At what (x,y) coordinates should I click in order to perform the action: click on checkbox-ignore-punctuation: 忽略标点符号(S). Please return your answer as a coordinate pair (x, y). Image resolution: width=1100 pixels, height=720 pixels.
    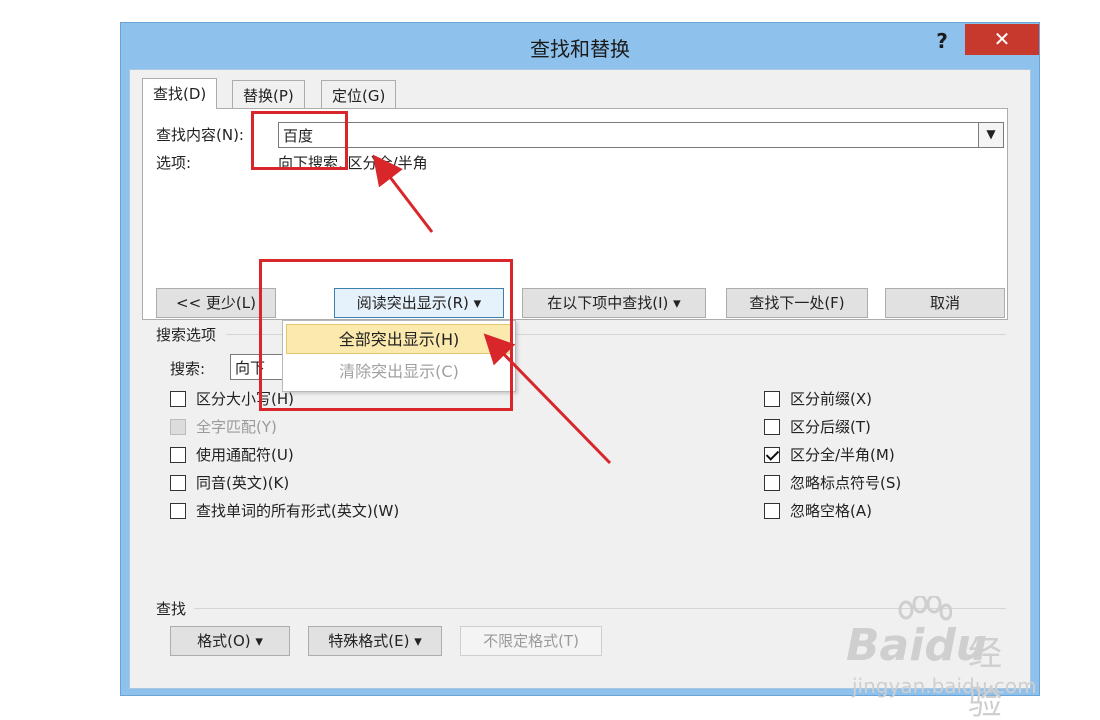
    Looking at the image, I should click on (832, 482).